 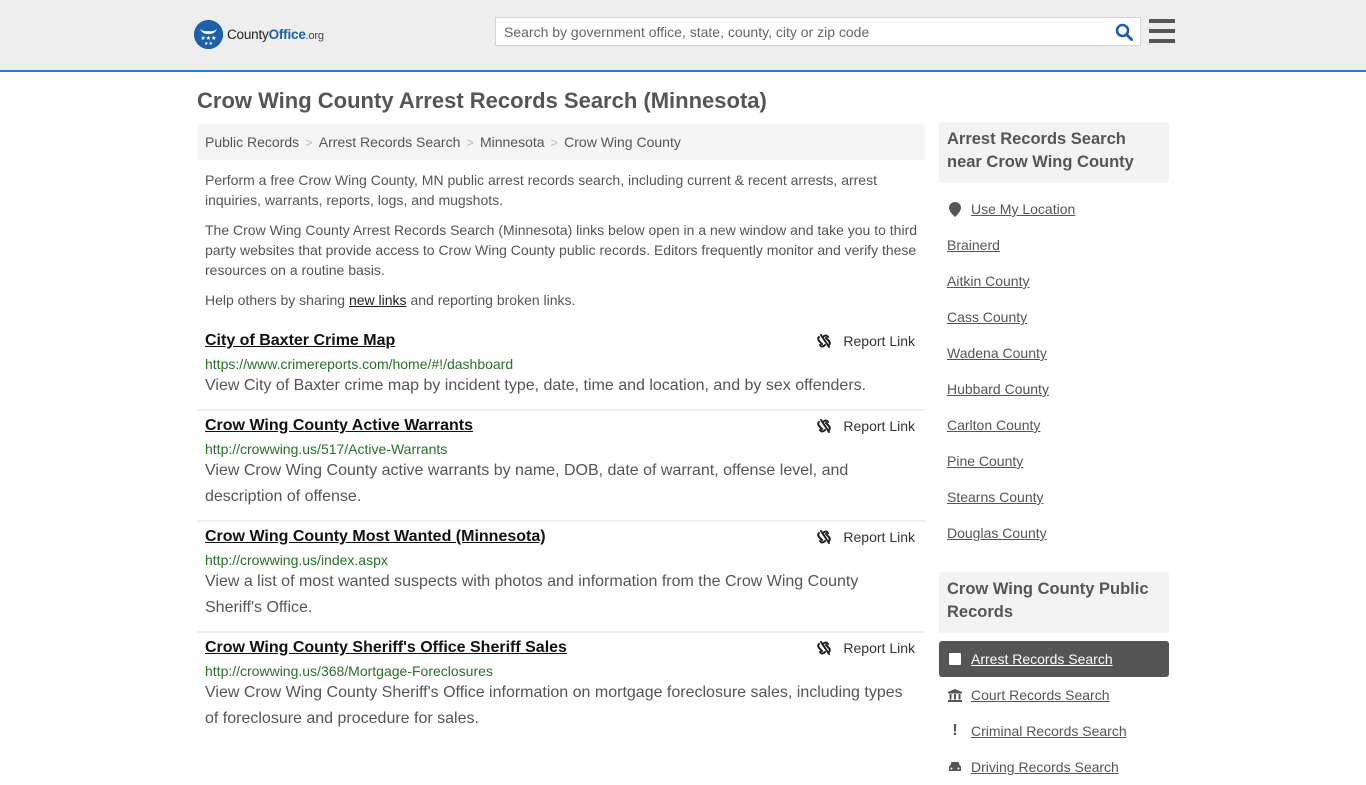 What do you see at coordinates (1054, 497) in the screenshot?
I see `nearby-item: Stearns County` at bounding box center [1054, 497].